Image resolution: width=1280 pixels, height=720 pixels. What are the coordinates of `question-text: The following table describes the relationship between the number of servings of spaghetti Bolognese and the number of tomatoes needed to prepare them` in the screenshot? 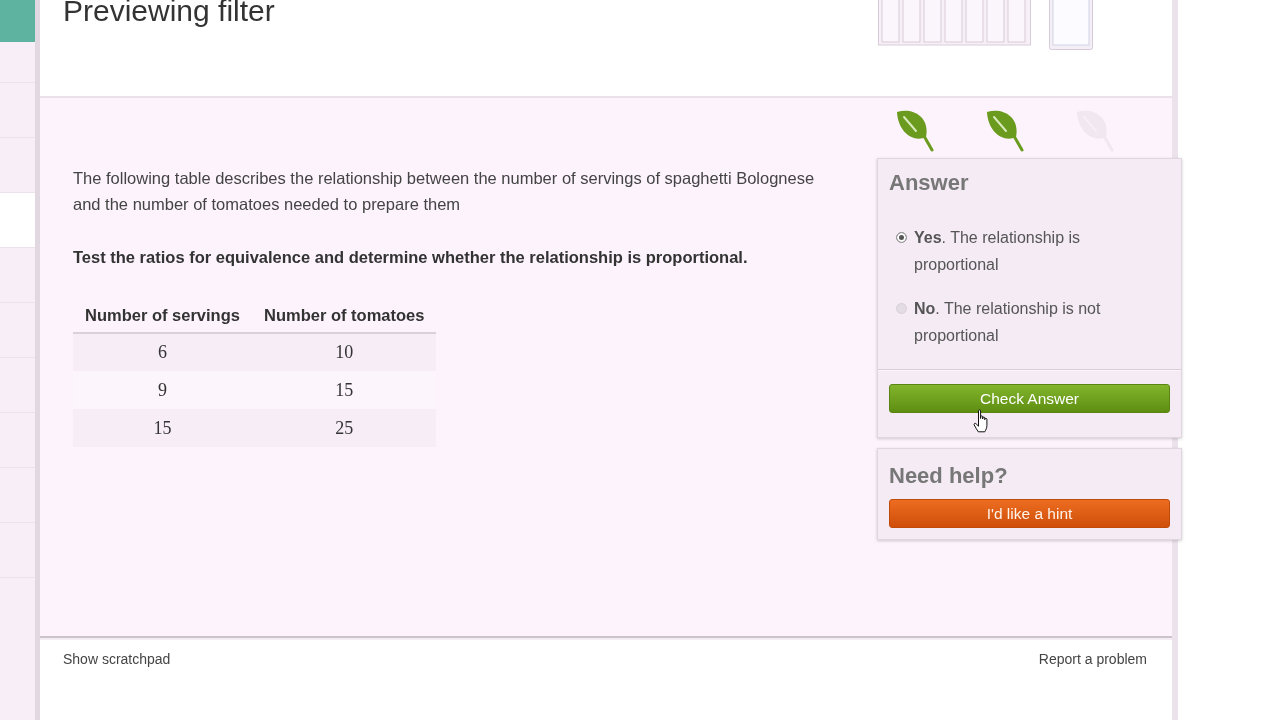 It's located at (444, 191).